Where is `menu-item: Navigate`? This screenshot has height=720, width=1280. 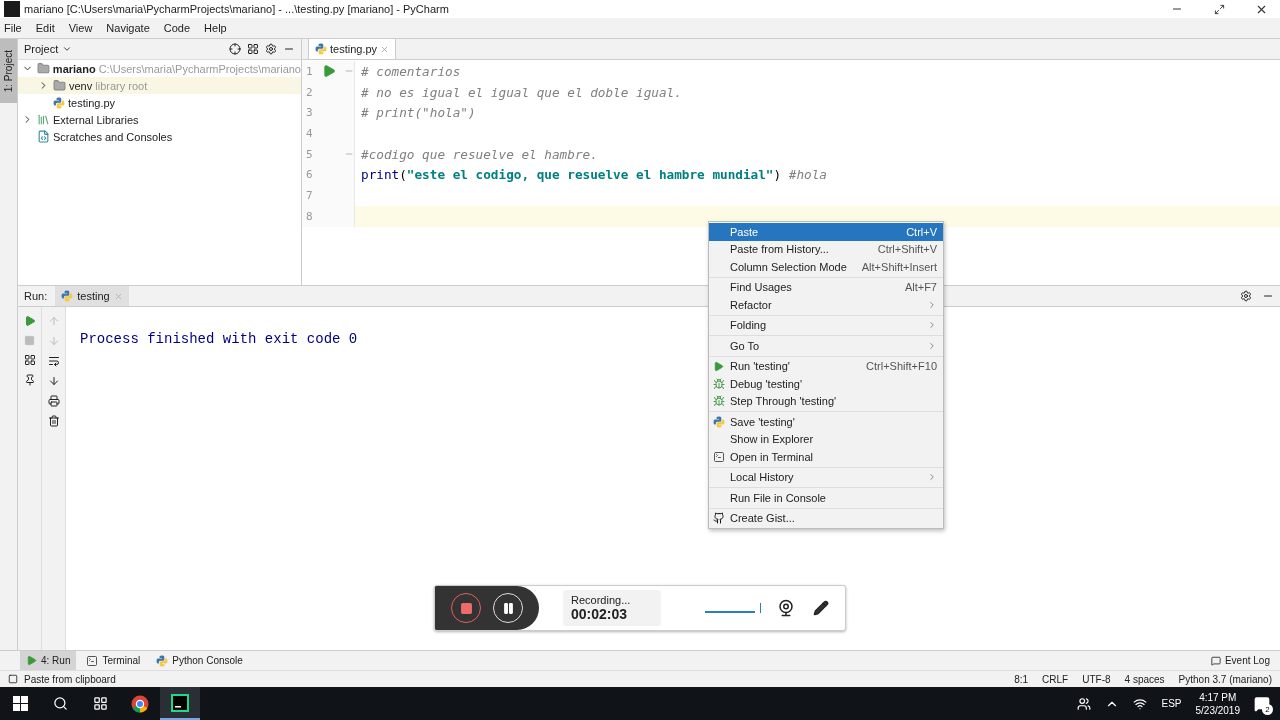
menu-item: Navigate is located at coordinates (128, 28).